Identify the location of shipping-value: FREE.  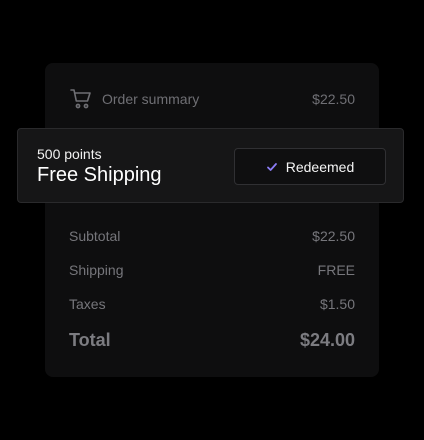
(336, 270).